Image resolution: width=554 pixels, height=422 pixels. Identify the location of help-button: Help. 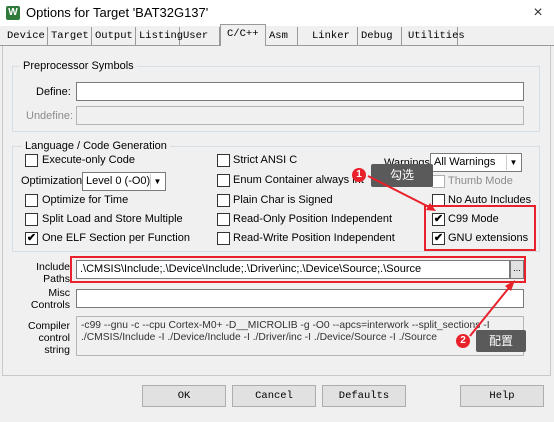
(502, 396).